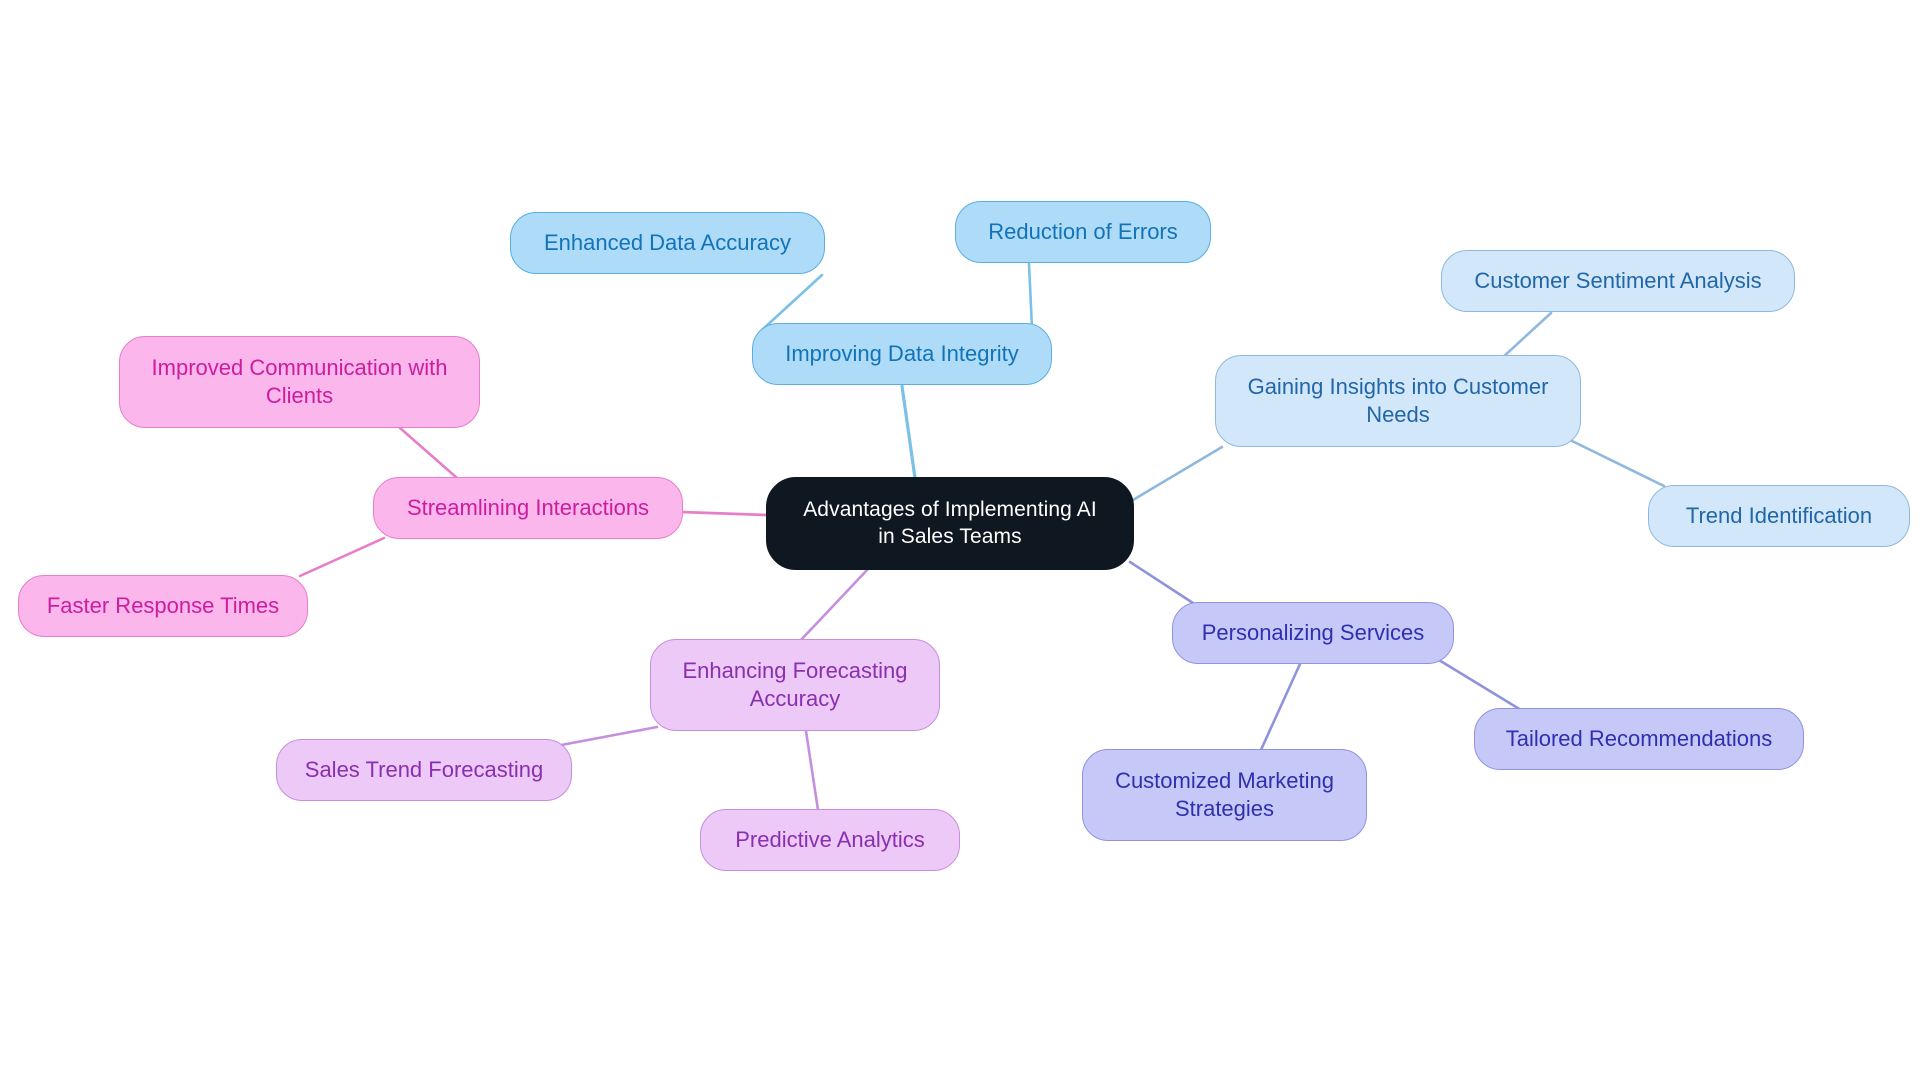 This screenshot has width=1920, height=1083. I want to click on mindmap-node-label: Improved Communication with Clients, so click(299, 381).